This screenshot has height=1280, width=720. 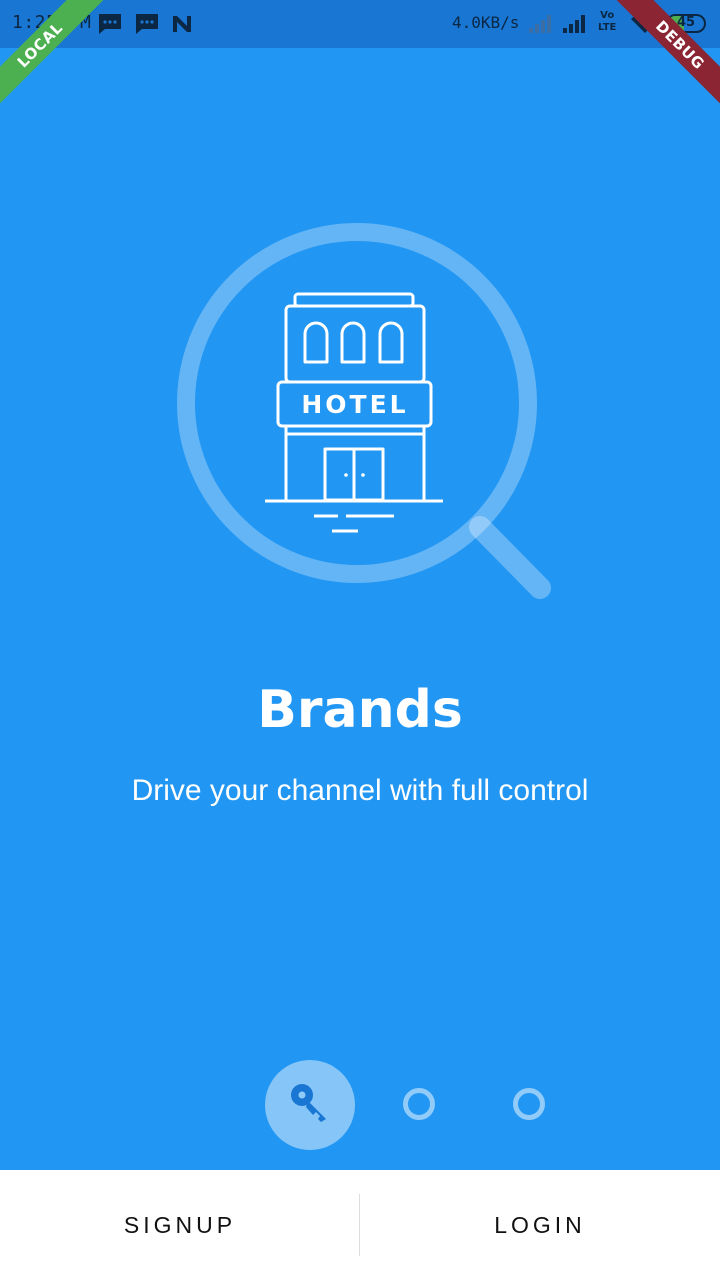 I want to click on hotel-sign-text: HOTEL, so click(x=354, y=404).